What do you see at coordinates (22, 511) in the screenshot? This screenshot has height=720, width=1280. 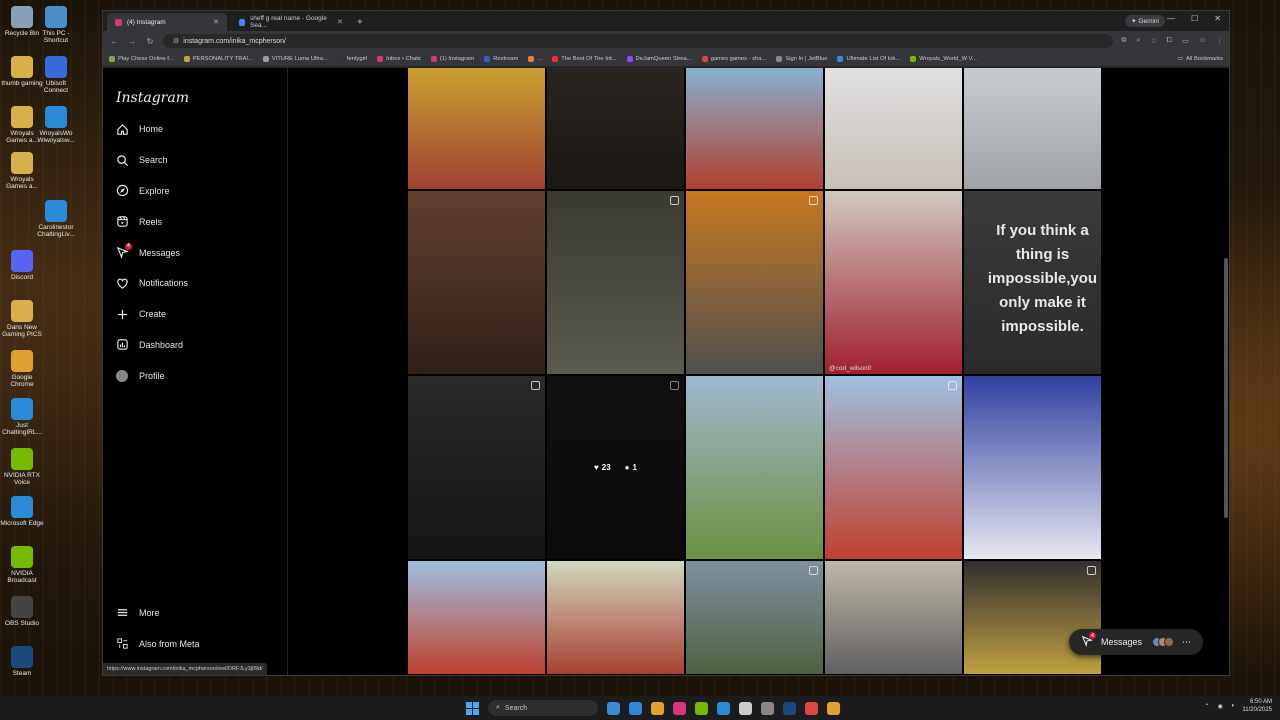 I see `desktop-icon: Microsoft Edge` at bounding box center [22, 511].